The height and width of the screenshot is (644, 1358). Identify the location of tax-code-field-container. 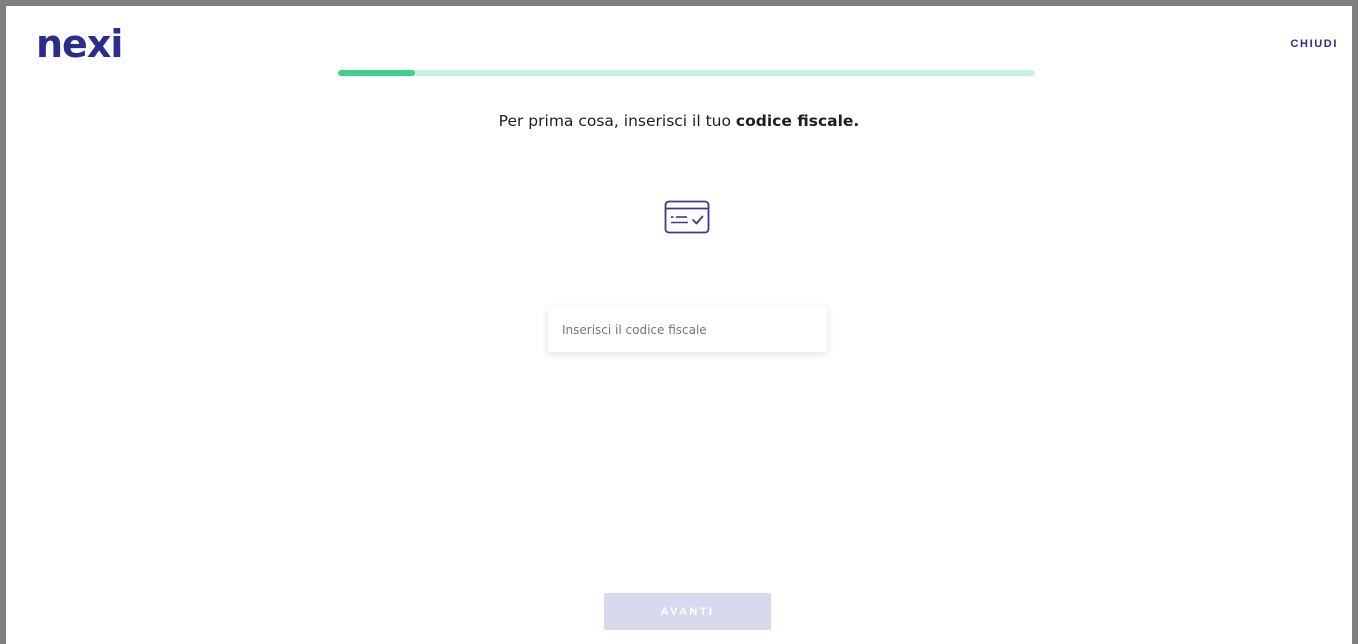
(687, 329).